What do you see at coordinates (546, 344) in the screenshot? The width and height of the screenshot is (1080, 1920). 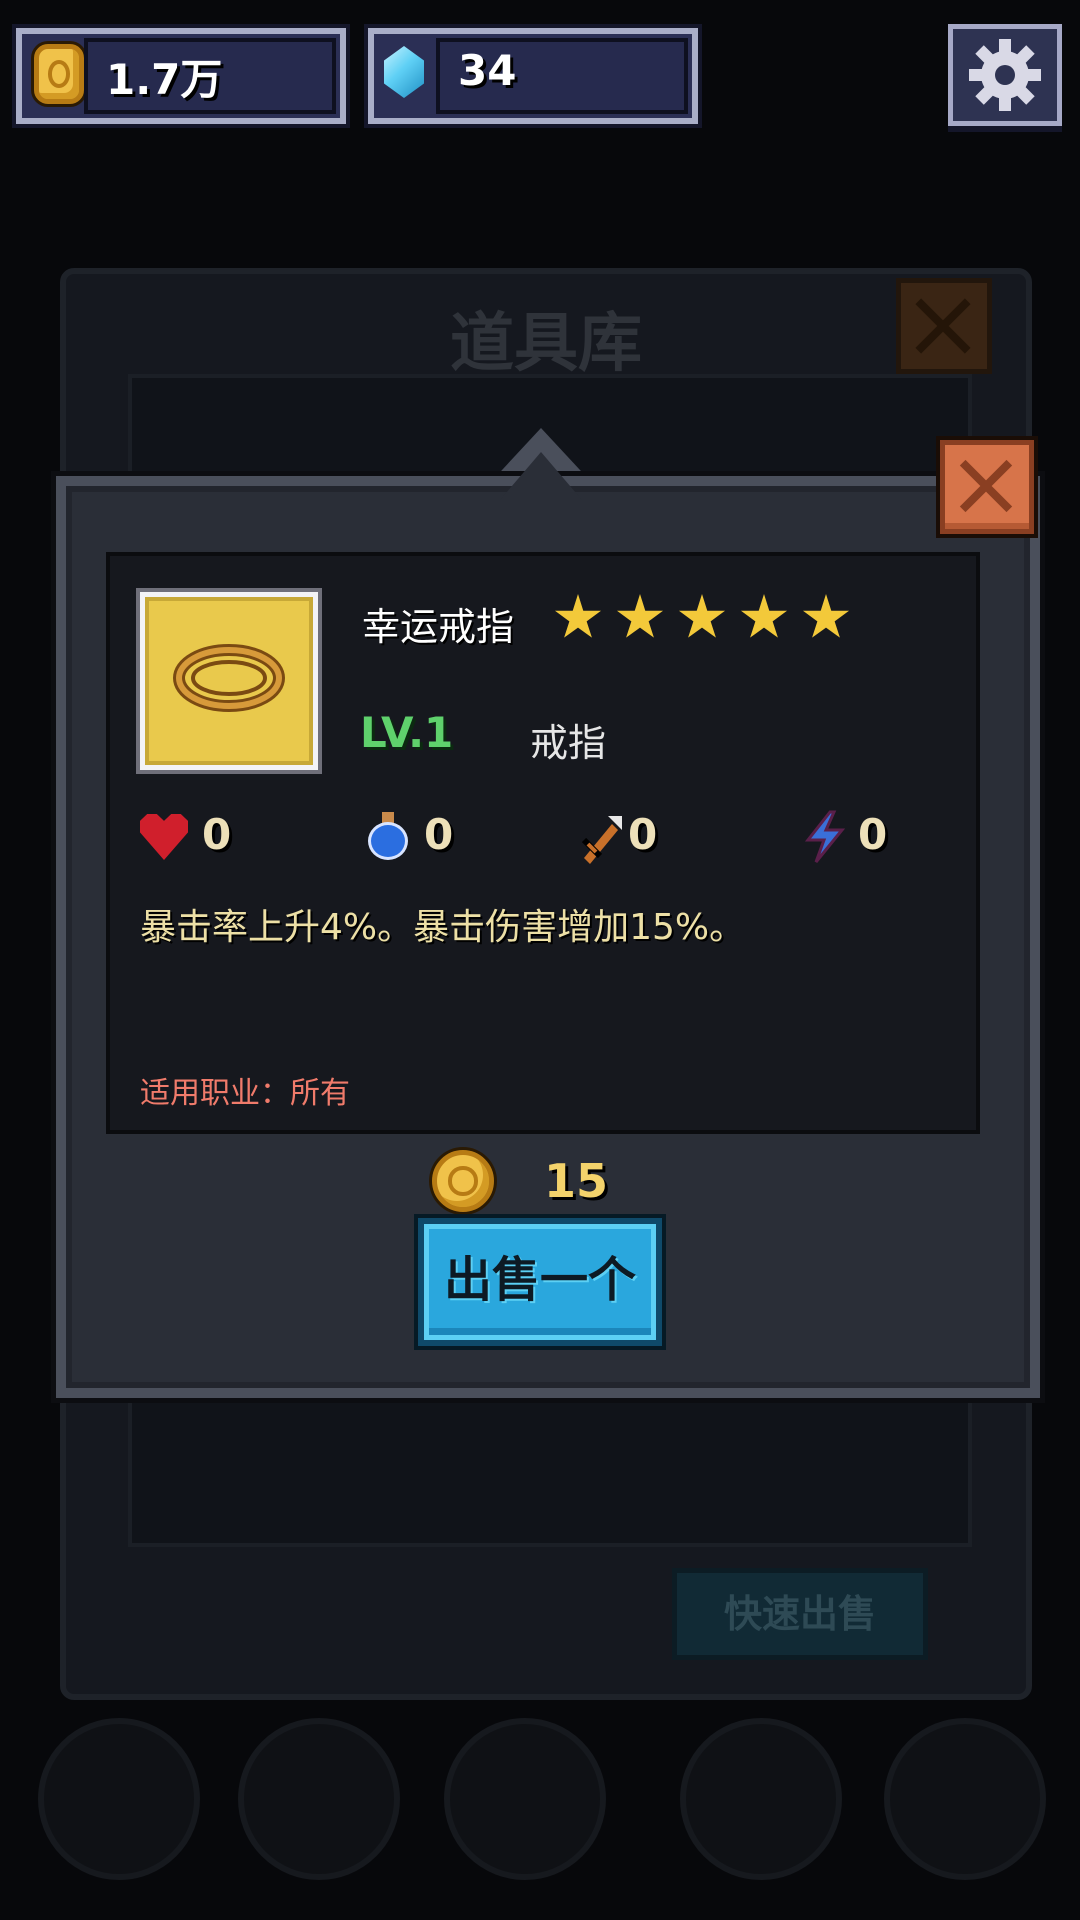 I see `storage-title: 道具库` at bounding box center [546, 344].